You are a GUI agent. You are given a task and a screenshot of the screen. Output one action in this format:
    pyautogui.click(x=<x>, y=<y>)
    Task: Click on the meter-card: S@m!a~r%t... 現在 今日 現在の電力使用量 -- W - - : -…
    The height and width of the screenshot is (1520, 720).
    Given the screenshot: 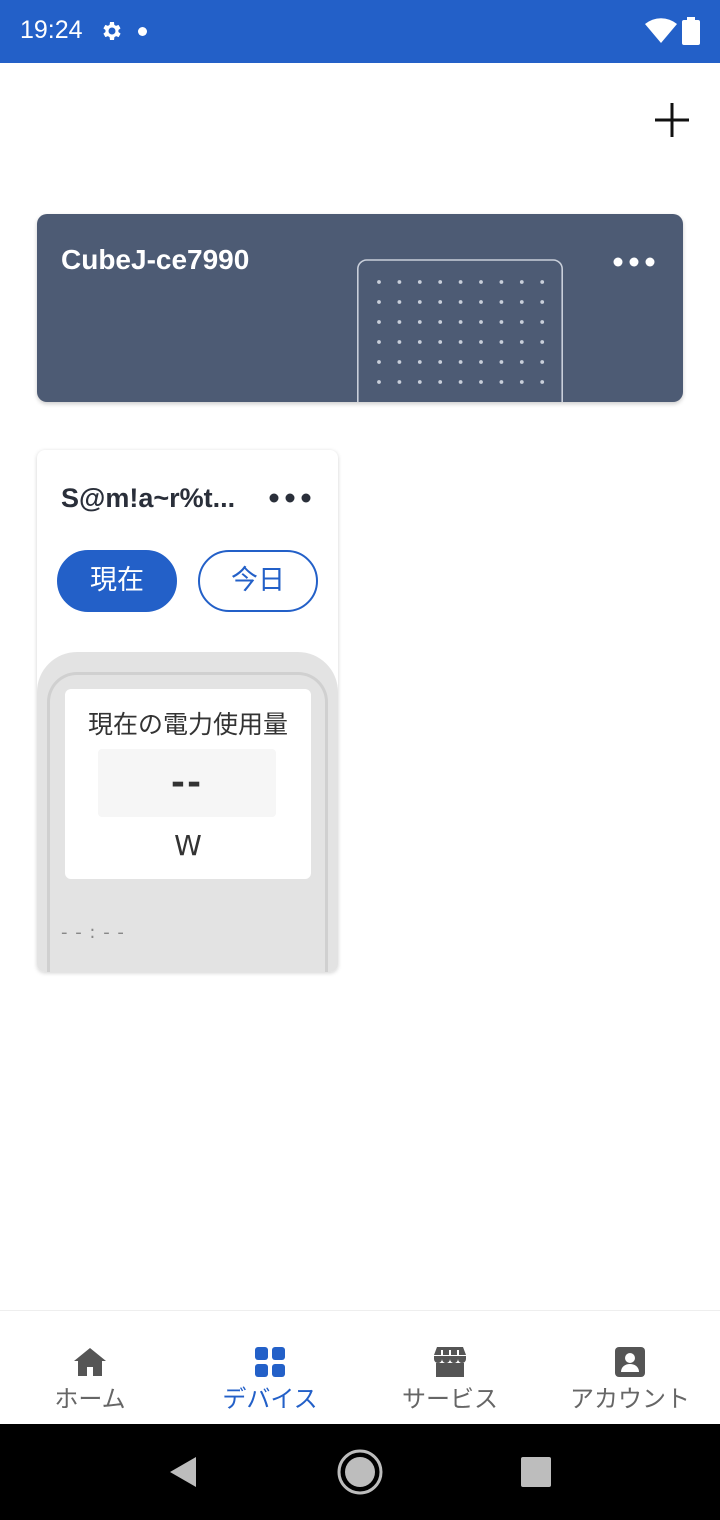 What is the action you would take?
    pyautogui.click(x=187, y=711)
    